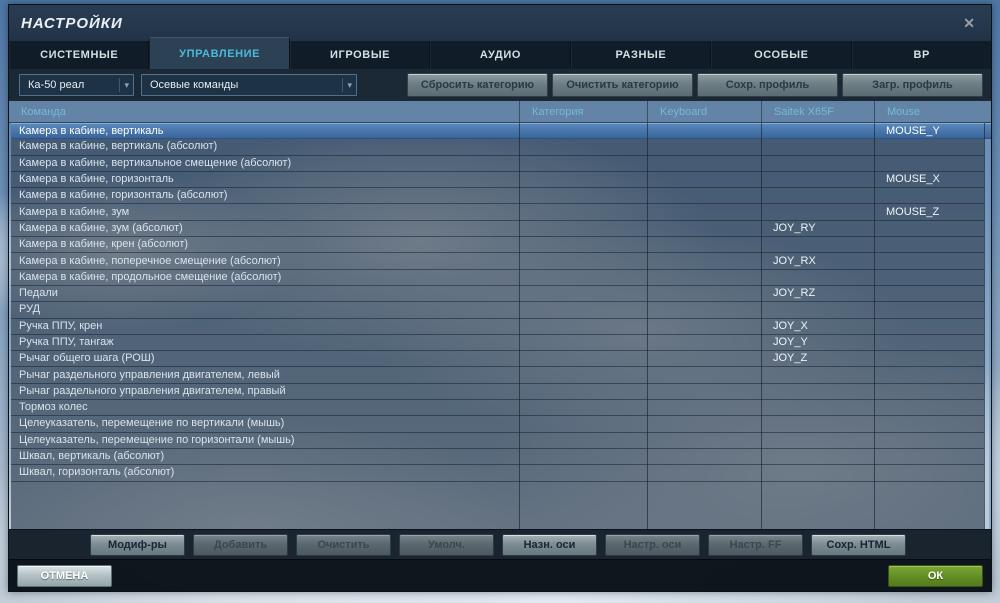 The height and width of the screenshot is (603, 1000). What do you see at coordinates (790, 342) in the screenshot?
I see `cell-saitek: JOY_Y` at bounding box center [790, 342].